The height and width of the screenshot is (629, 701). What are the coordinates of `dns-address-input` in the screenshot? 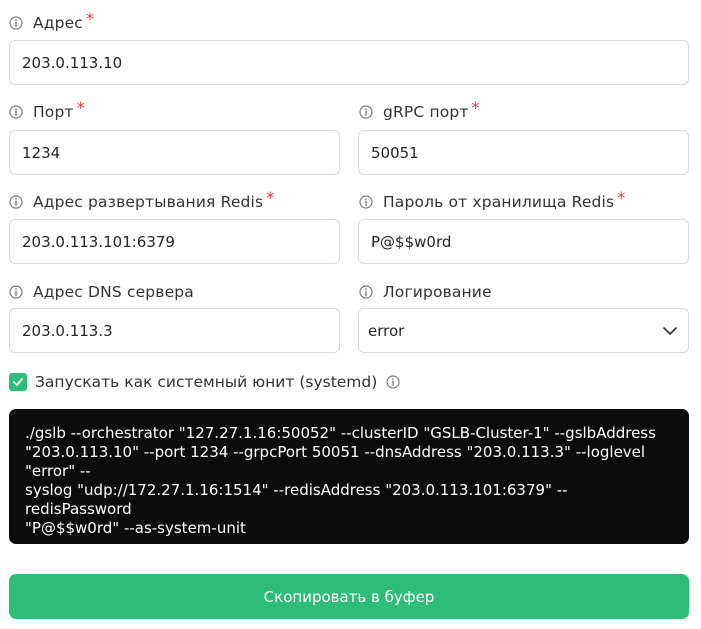 It's located at (174, 330).